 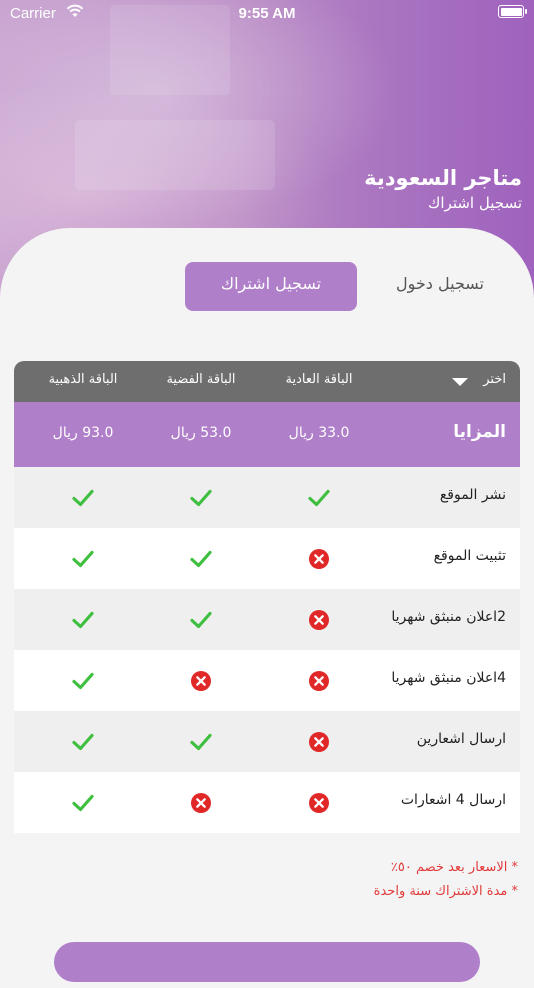 I want to click on table-row: 2اعلان منبثق شهريا, so click(x=267, y=619).